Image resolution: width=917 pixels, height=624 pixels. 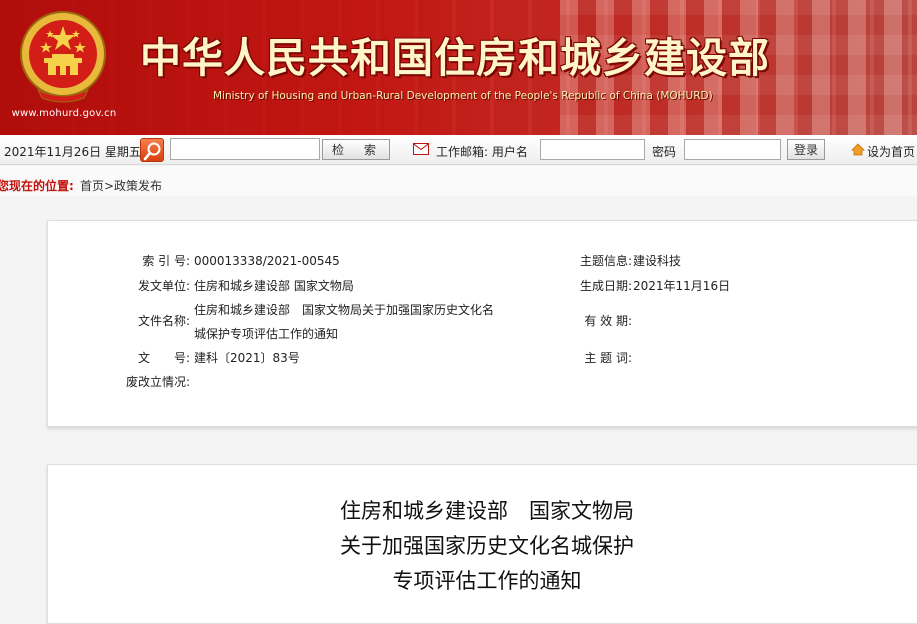 I want to click on doc-number-value: 建科〔2021〕83号, so click(x=247, y=358).